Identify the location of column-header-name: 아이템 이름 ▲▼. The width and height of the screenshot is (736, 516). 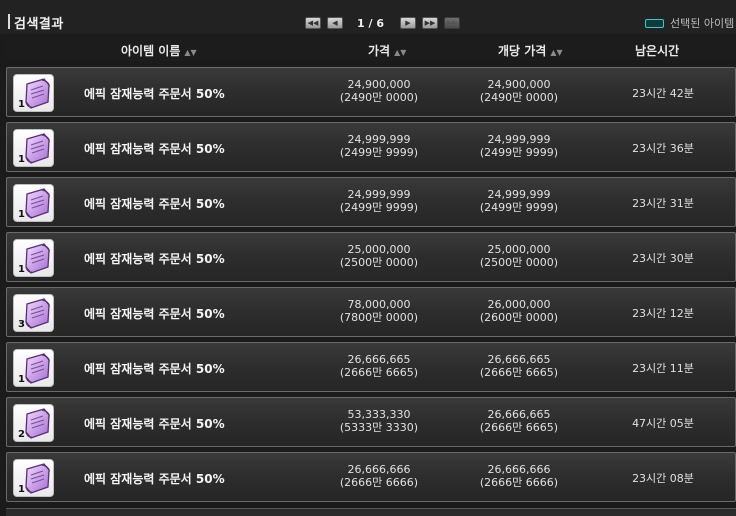
(159, 50).